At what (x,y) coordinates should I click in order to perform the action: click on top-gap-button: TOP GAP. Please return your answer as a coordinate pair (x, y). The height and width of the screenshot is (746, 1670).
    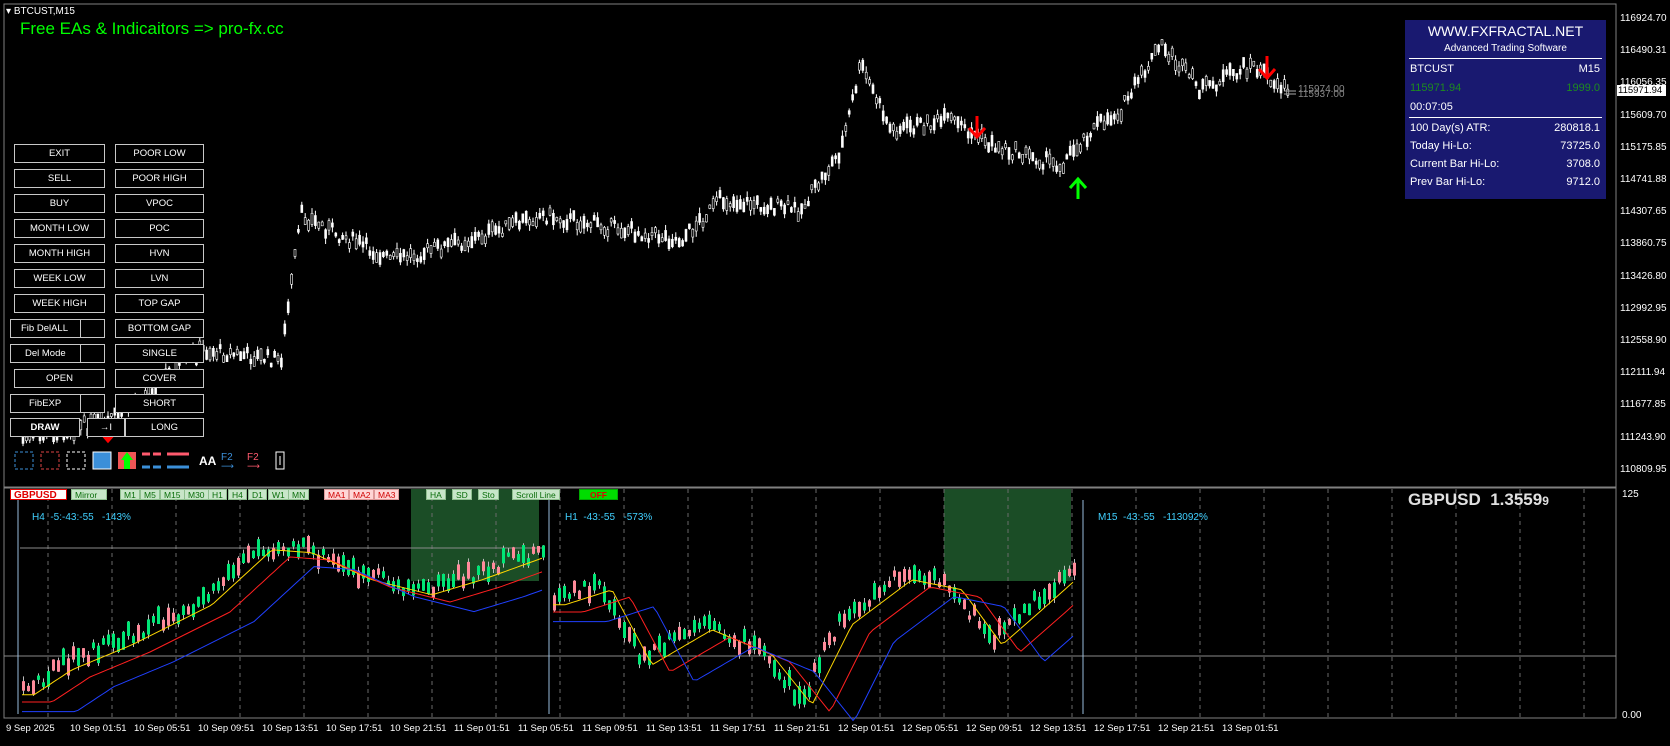
    Looking at the image, I should click on (159, 303).